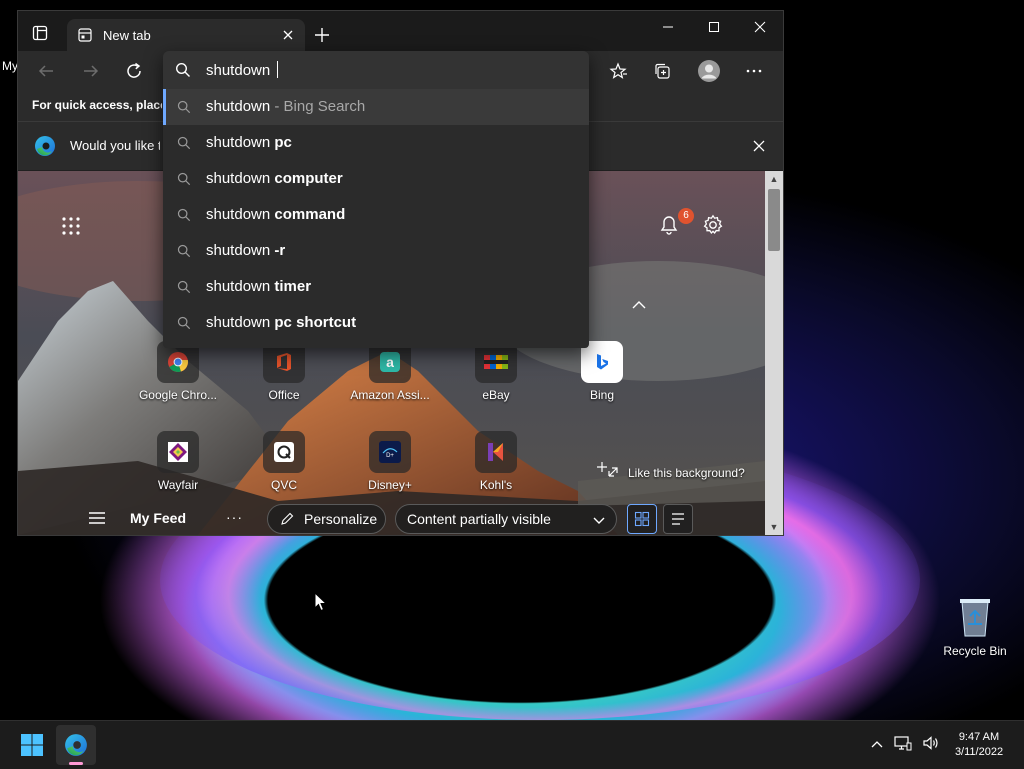 This screenshot has width=1024, height=769. I want to click on my-feed-title: My Feed, so click(158, 518).